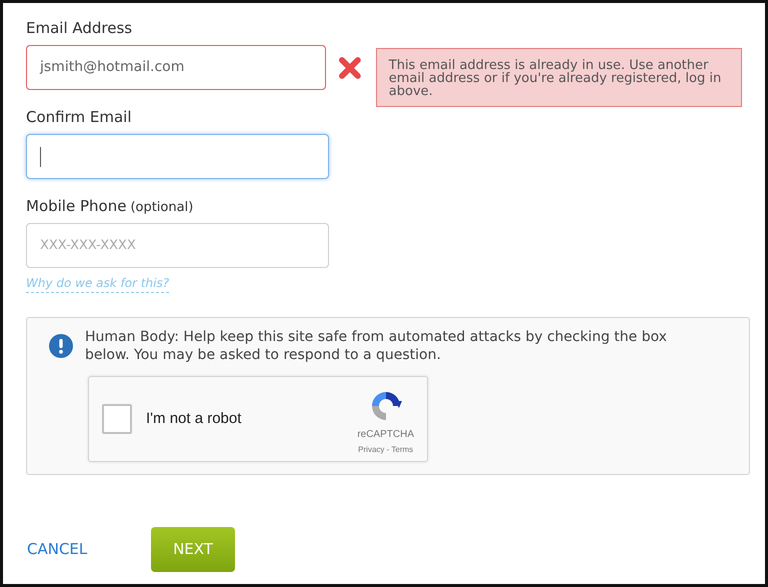  Describe the element at coordinates (376, 346) in the screenshot. I see `captcha-message: Human Body: Help keep this site safe from automated attacks by checking the box below. You may be asked to respond to a question.` at that location.